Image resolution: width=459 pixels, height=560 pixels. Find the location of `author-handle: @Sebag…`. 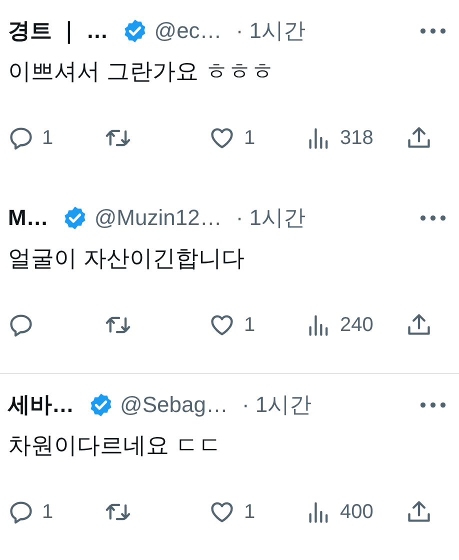

author-handle: @Sebag… is located at coordinates (174, 405).